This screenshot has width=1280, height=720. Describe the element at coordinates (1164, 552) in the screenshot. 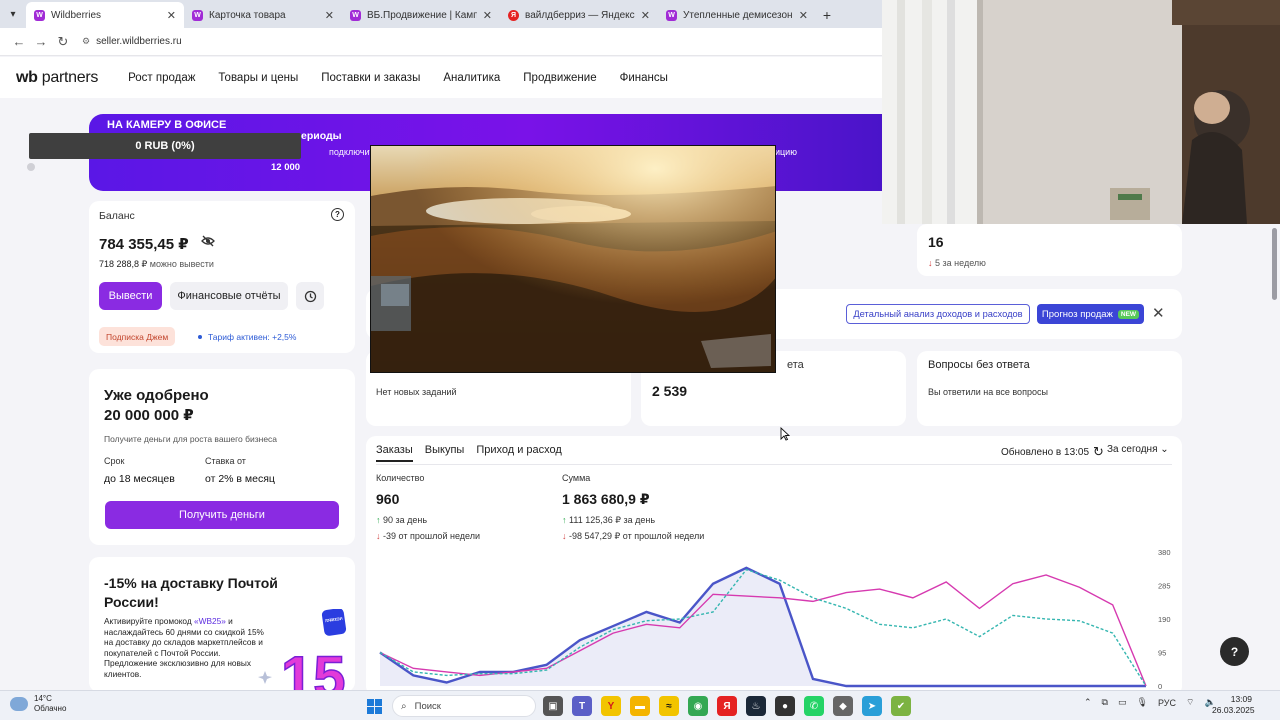

I see `y-tick-label: 380` at that location.